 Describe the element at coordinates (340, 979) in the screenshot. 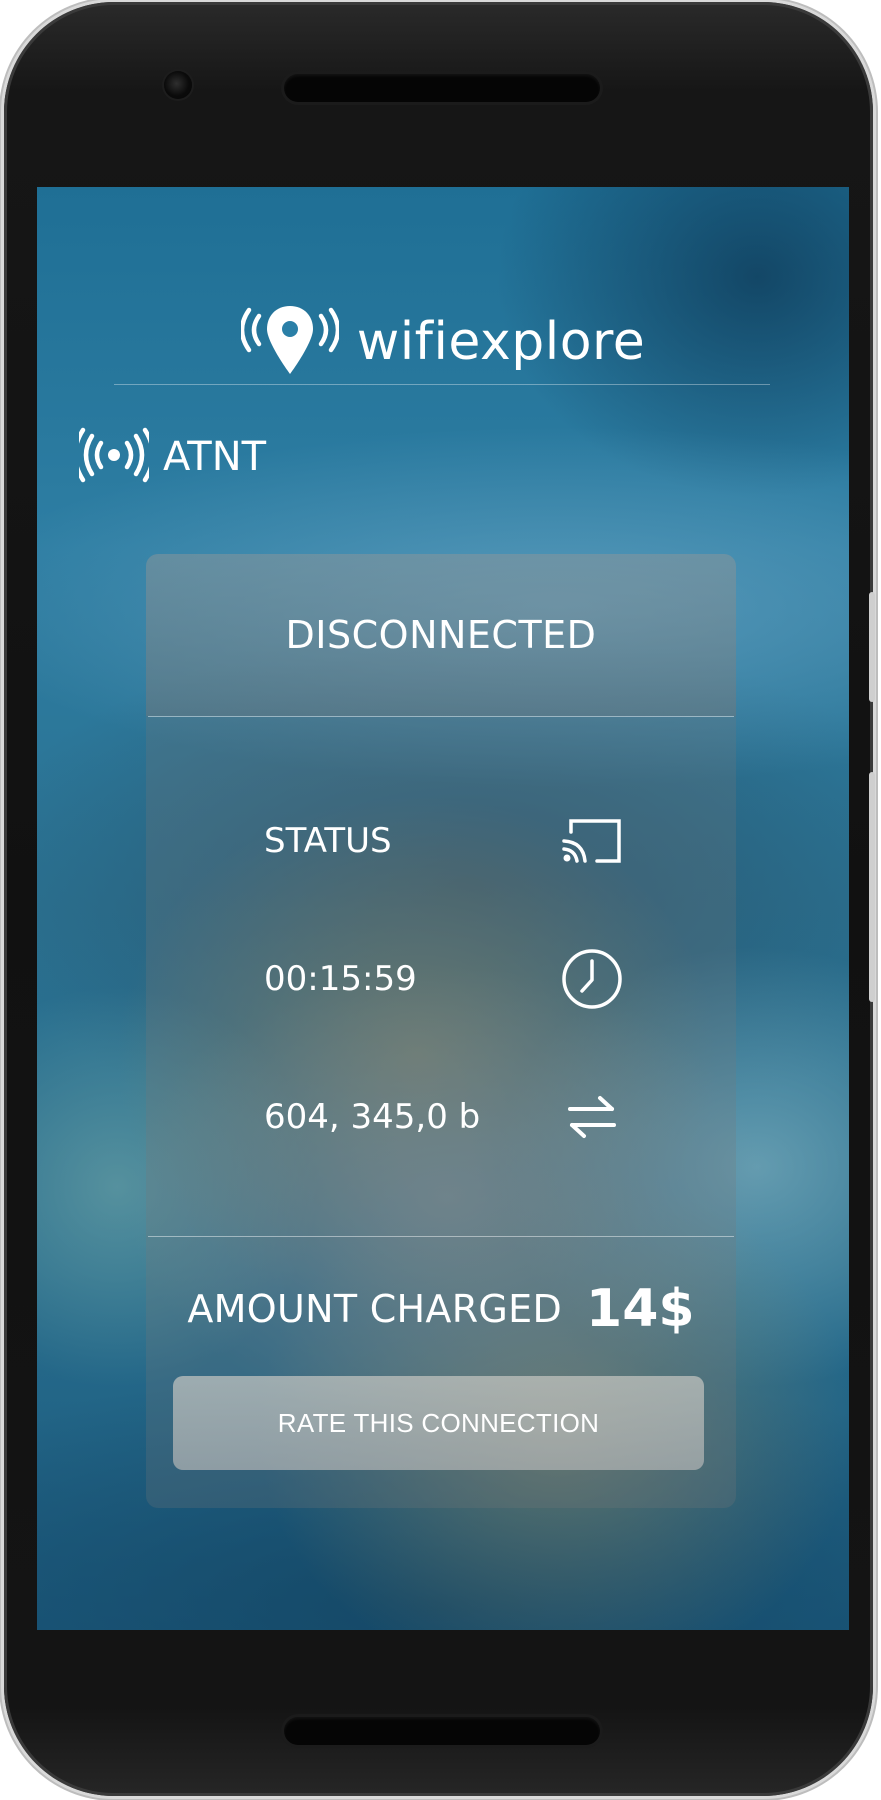

I see `duration-value: 00:15:59` at that location.